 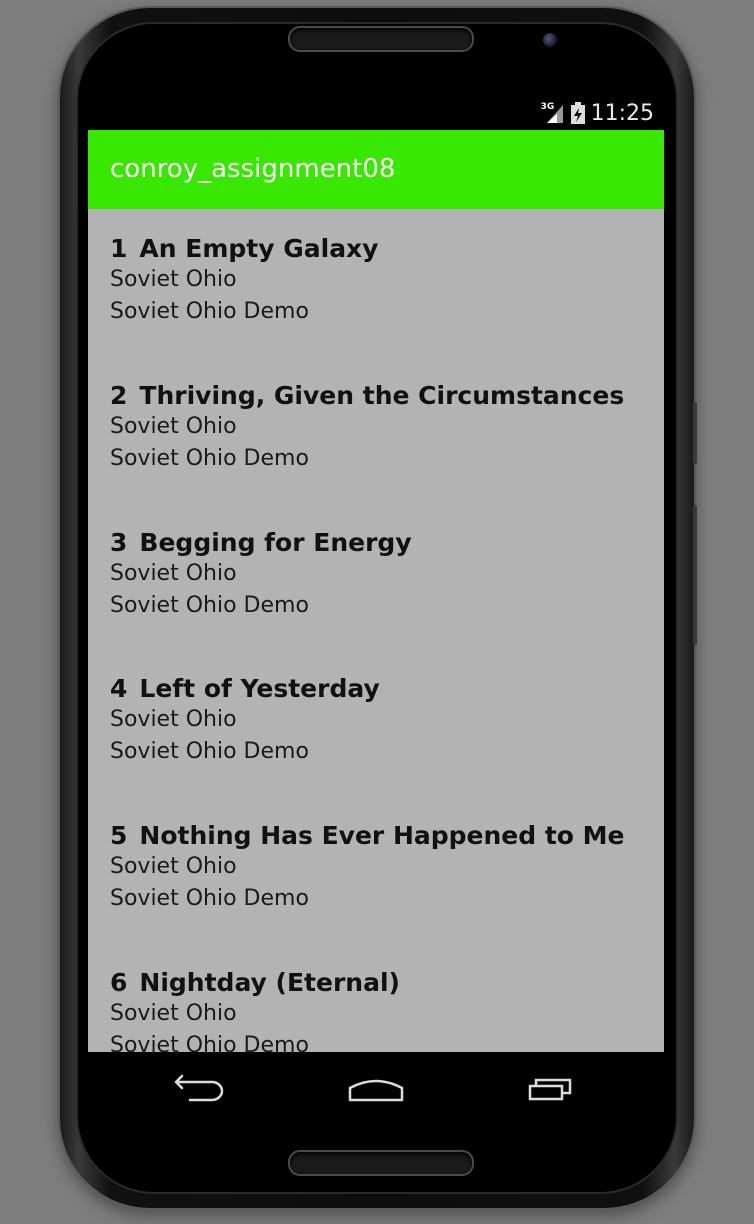 I want to click on status-icons: 3G 11:25, so click(x=597, y=113).